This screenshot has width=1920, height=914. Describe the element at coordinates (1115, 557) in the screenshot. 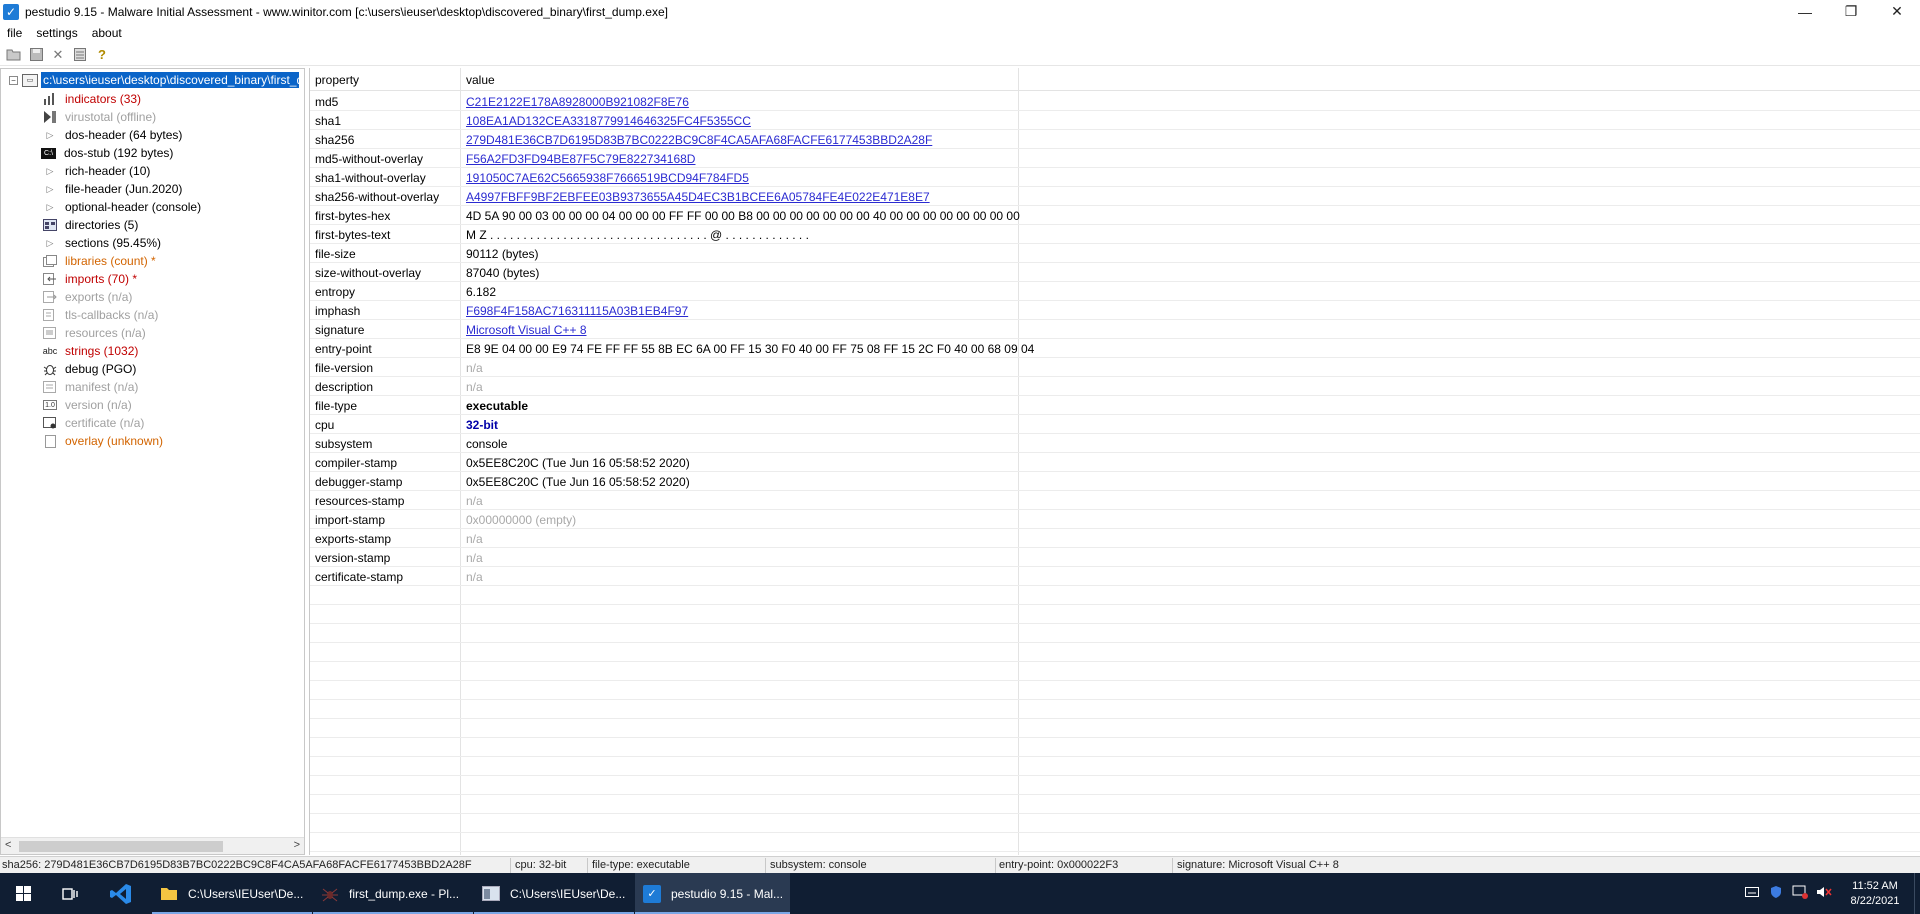

I see `table-row: version-stamp n/a` at that location.